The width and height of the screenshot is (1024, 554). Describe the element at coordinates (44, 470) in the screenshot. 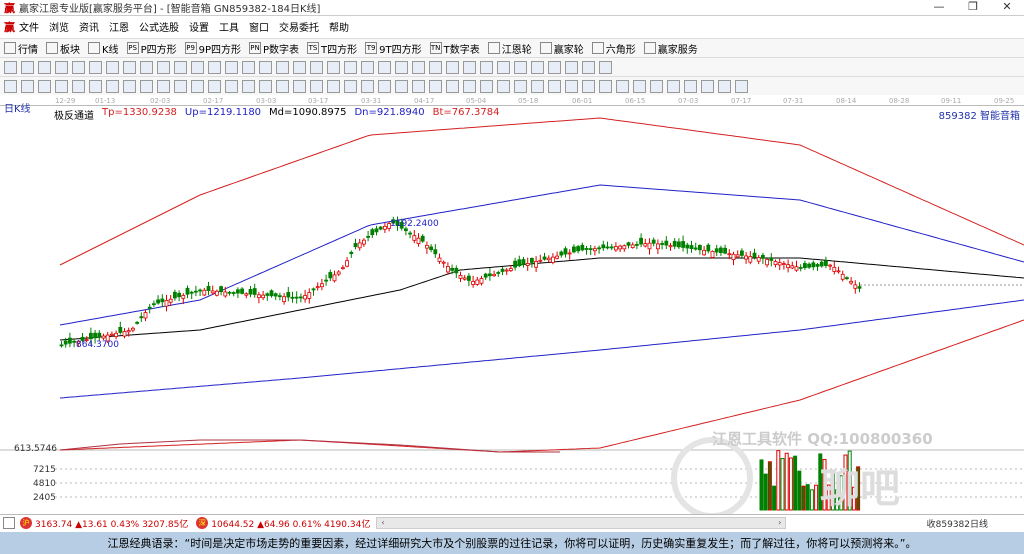

I see `volume-tick: 7215` at that location.